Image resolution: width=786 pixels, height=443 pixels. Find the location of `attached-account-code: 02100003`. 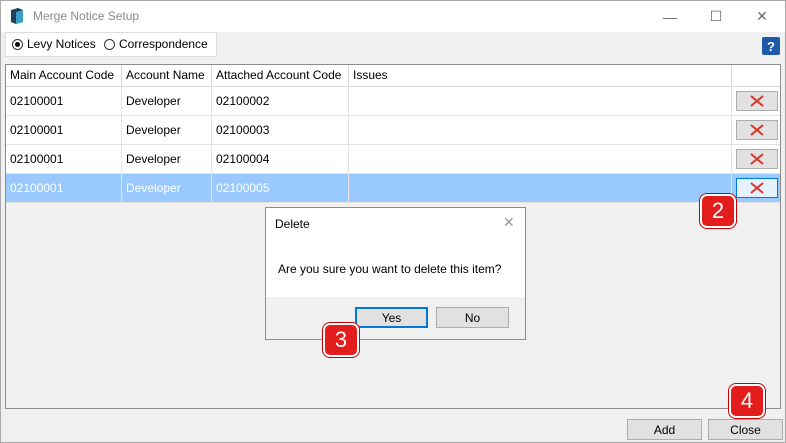

attached-account-code: 02100003 is located at coordinates (280, 130).